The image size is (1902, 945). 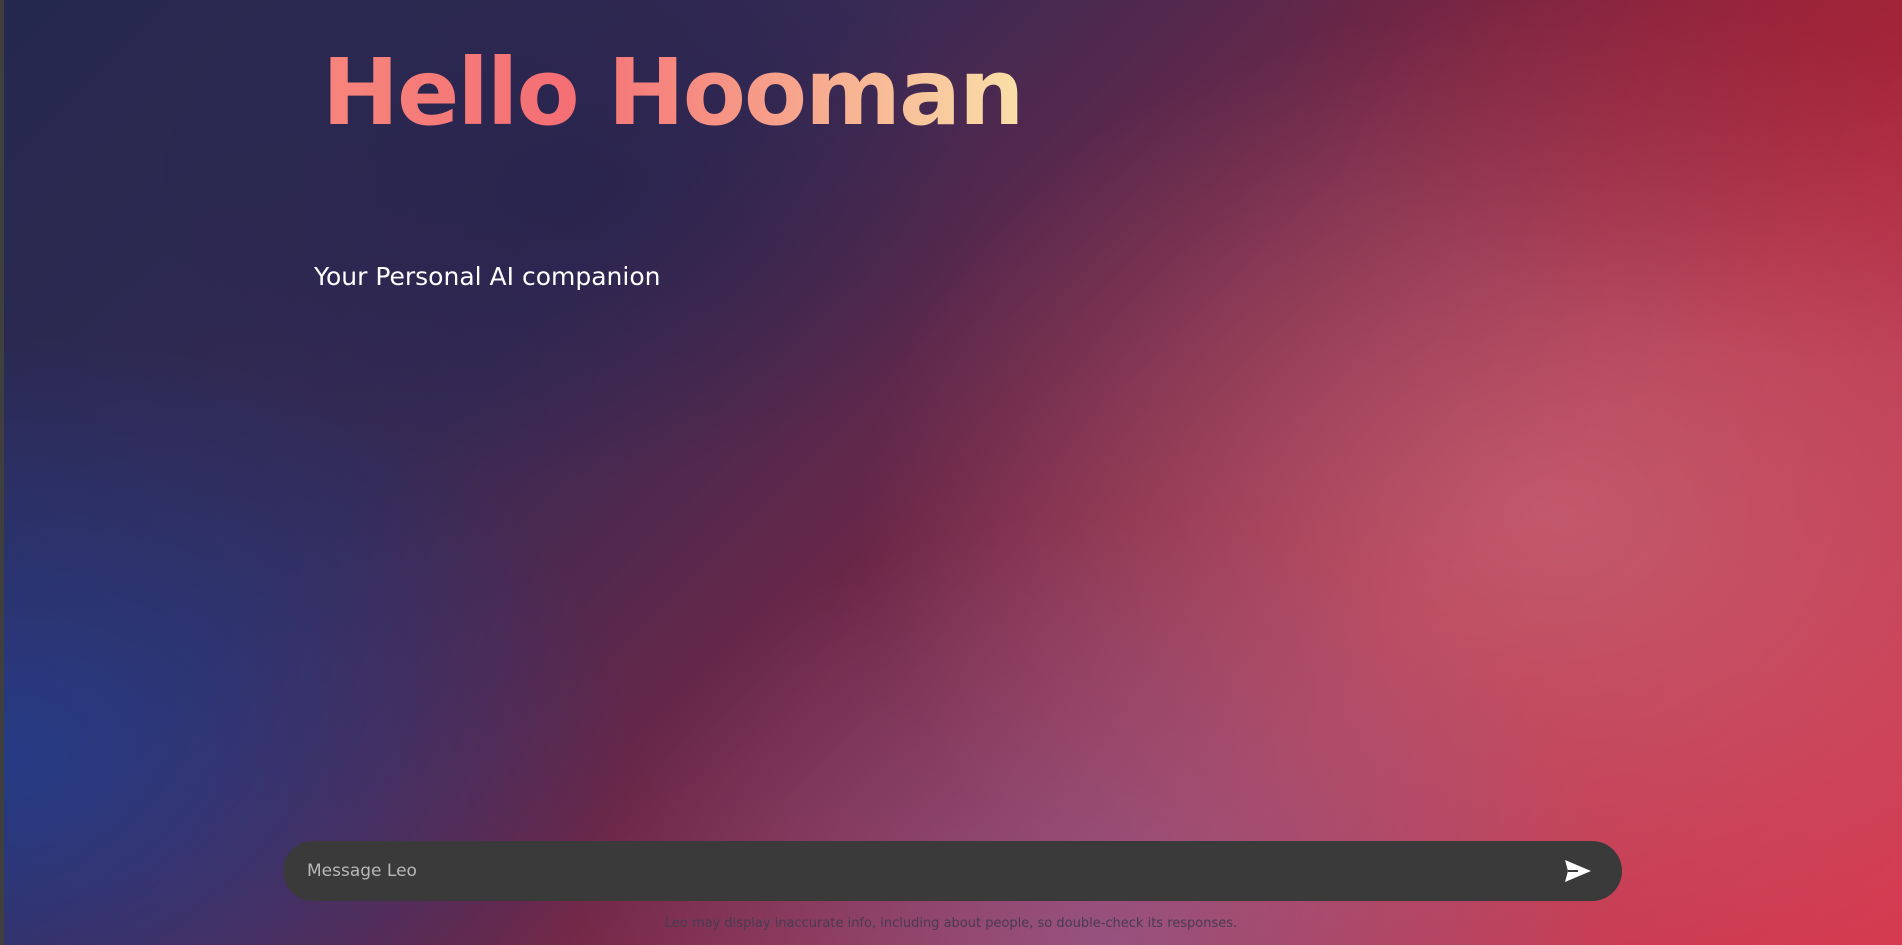 I want to click on message-composer, so click(x=952, y=871).